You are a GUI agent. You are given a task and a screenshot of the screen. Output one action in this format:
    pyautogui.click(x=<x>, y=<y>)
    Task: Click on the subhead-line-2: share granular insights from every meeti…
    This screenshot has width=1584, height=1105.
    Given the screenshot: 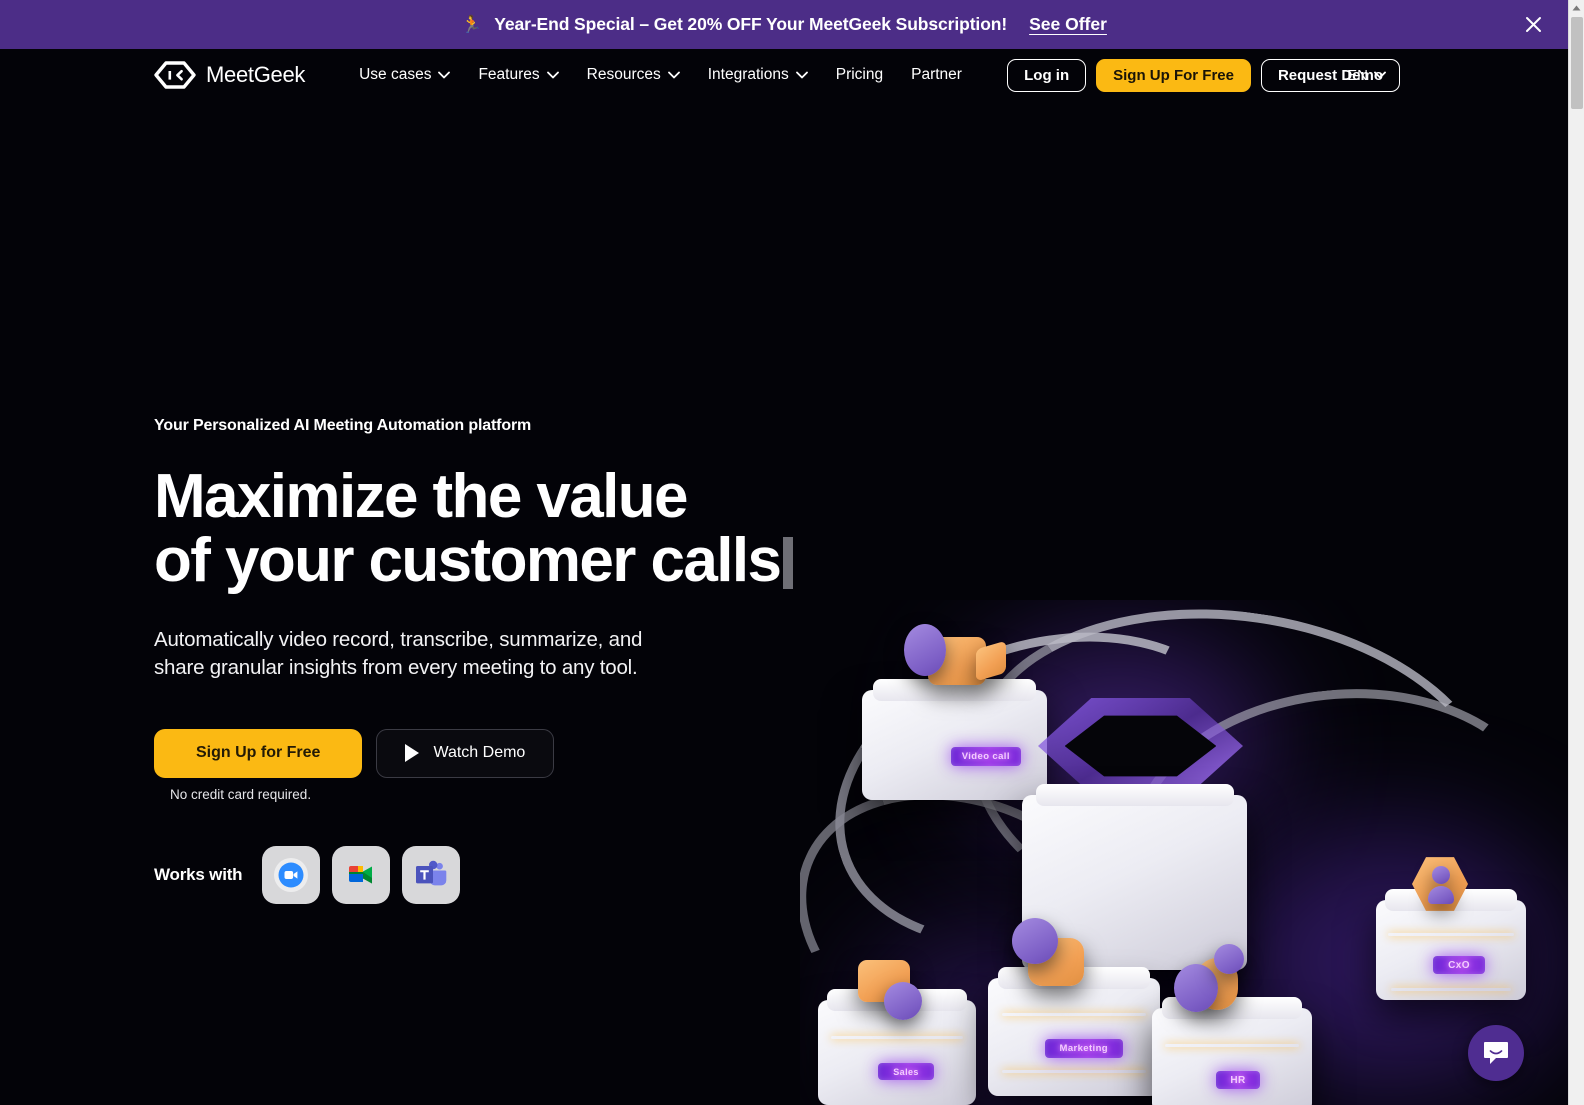 What is the action you would take?
    pyautogui.click(x=396, y=667)
    